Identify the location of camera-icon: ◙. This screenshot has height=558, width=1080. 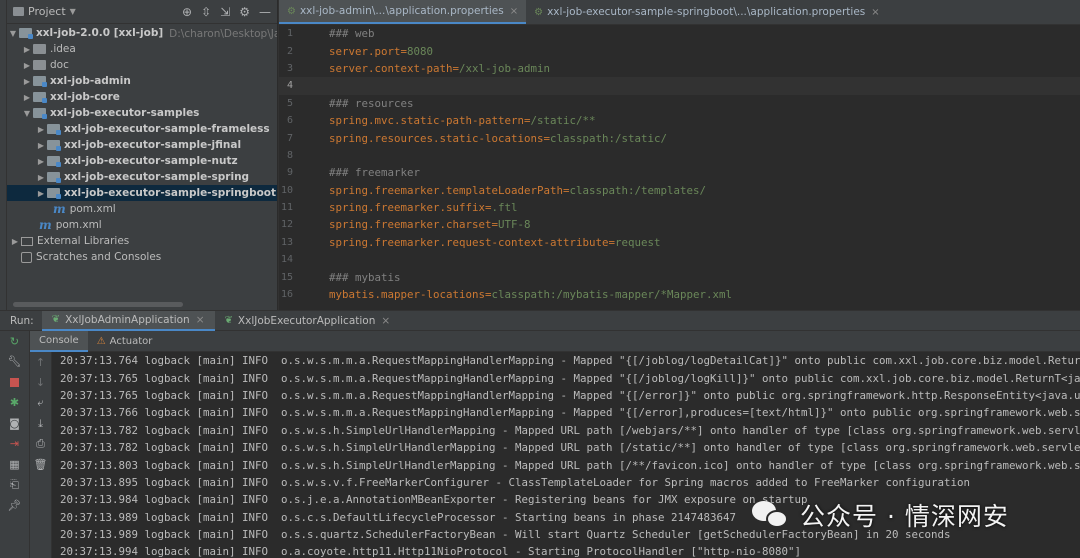
(14, 423).